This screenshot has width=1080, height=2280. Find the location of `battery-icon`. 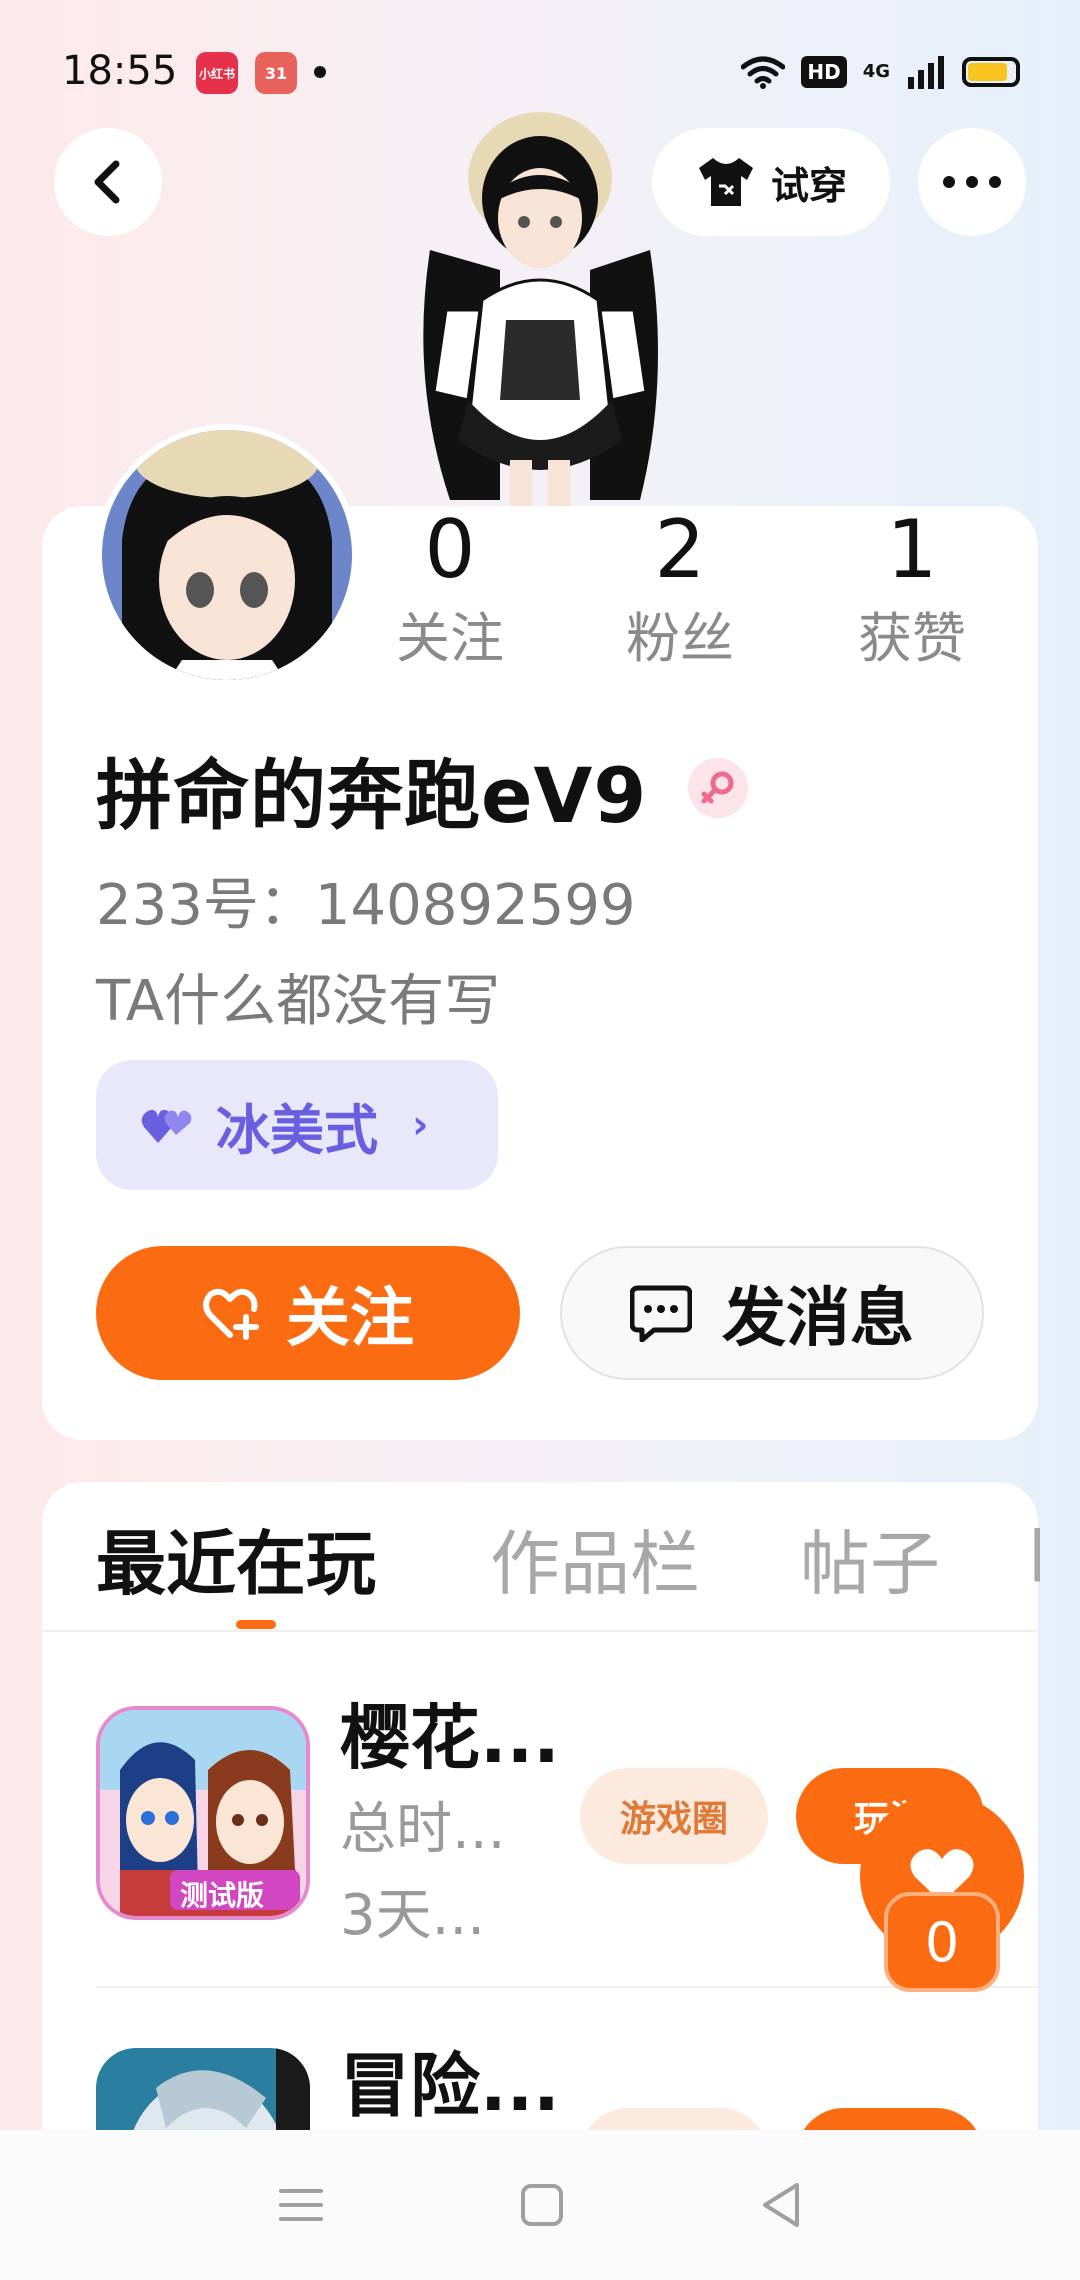

battery-icon is located at coordinates (991, 72).